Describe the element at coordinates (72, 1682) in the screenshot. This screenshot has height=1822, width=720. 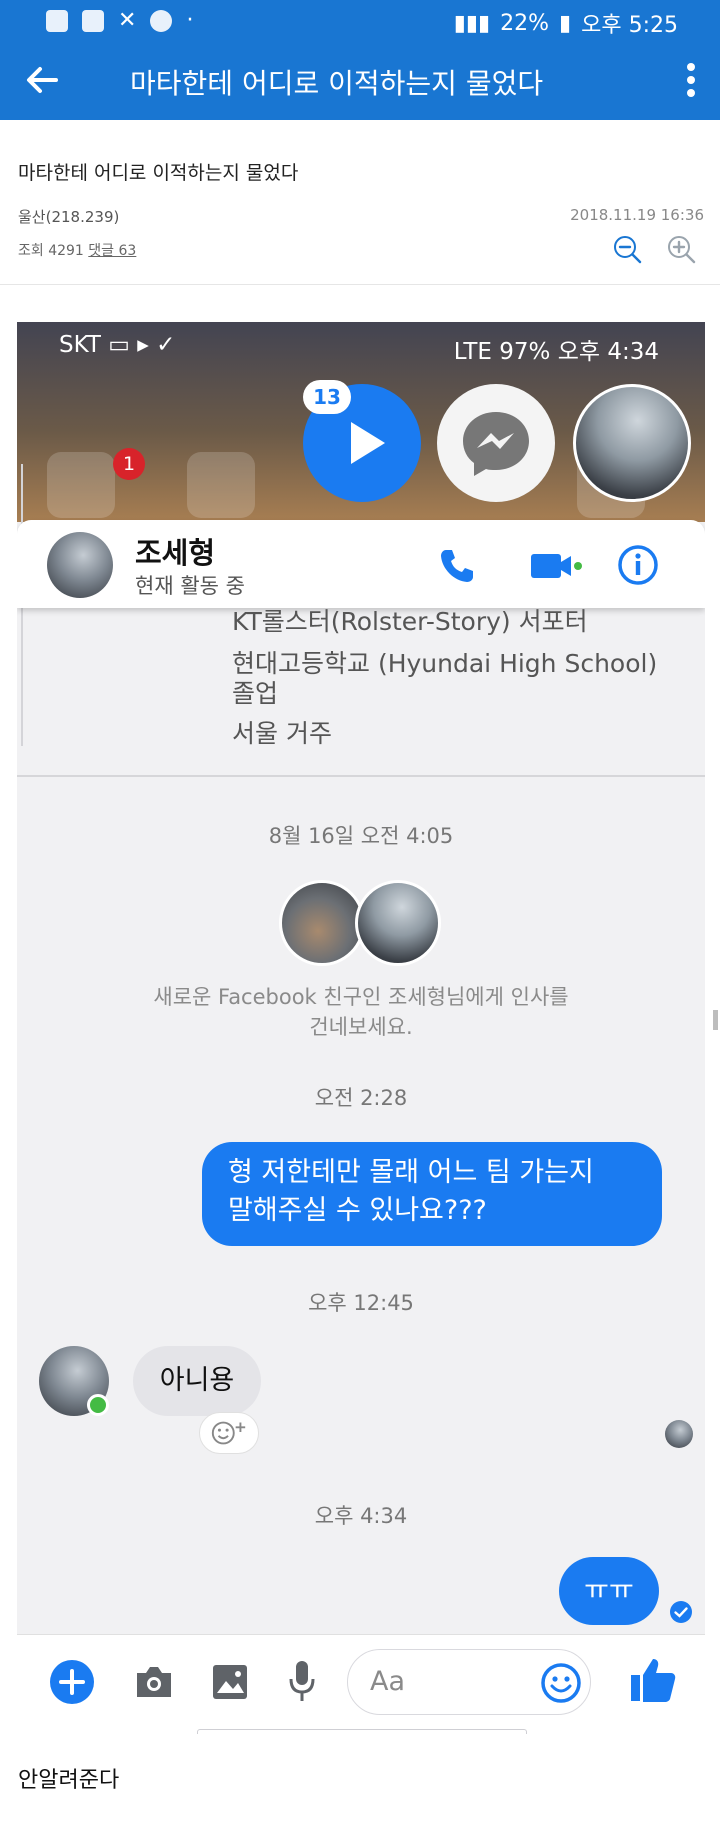
I see `plus-icon` at that location.